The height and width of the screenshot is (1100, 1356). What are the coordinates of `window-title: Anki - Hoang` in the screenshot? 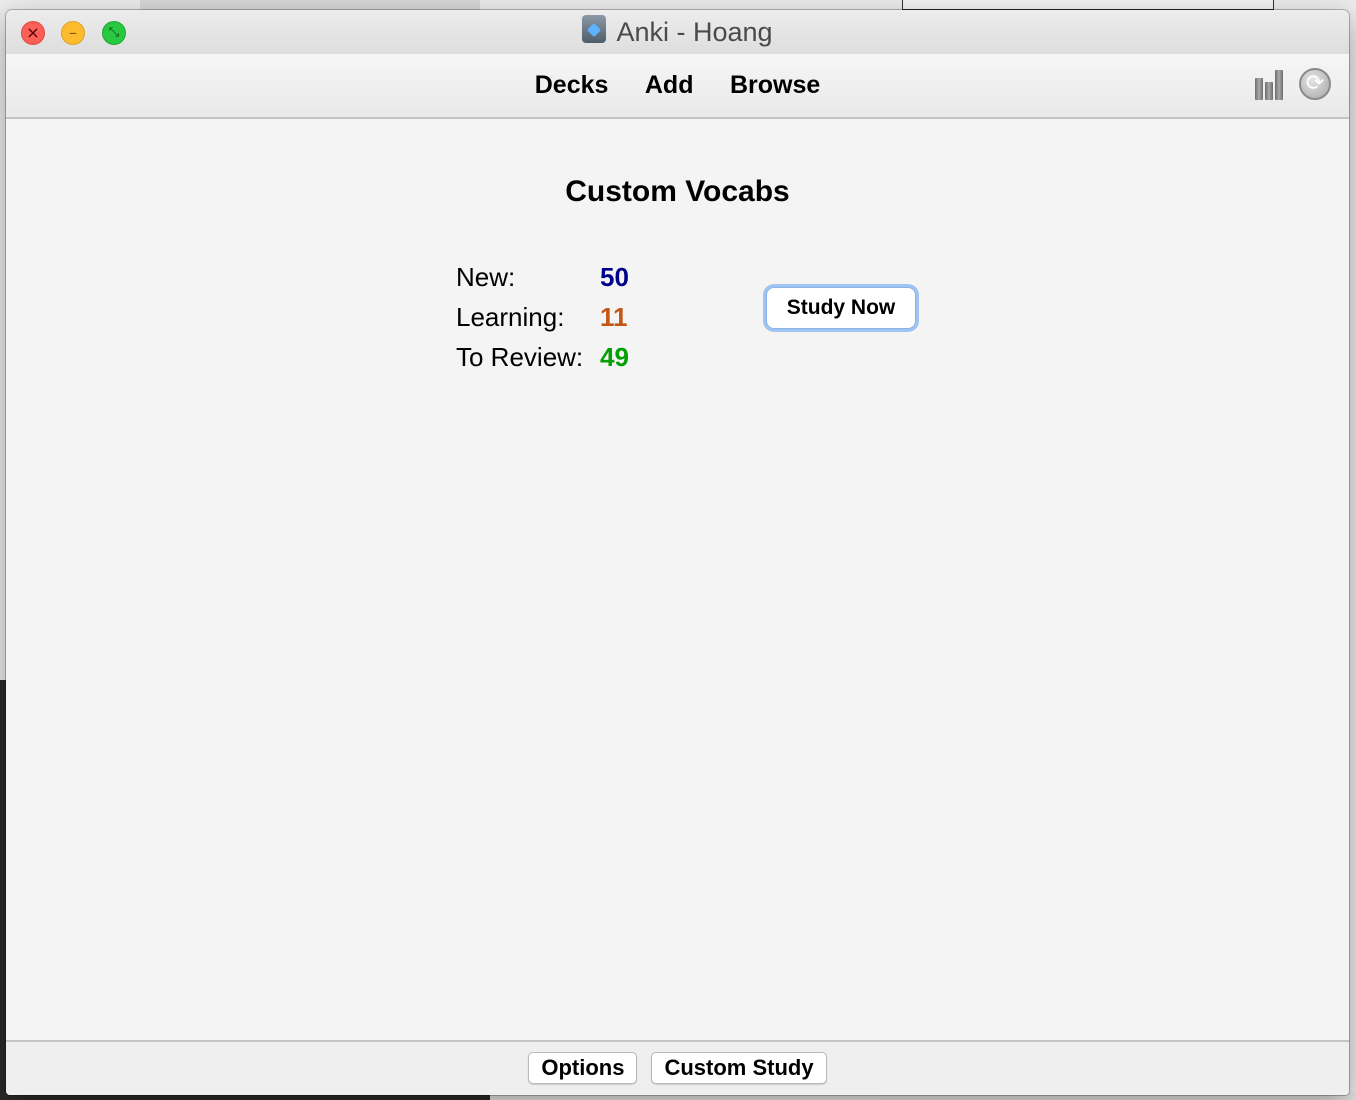 It's located at (694, 32).